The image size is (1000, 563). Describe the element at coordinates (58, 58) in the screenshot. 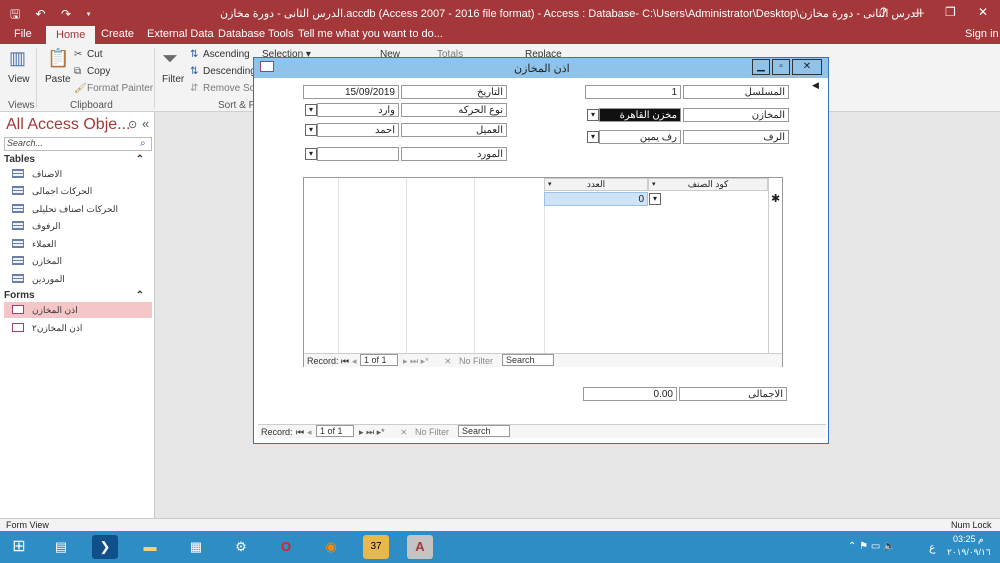

I see `paste-icon: 📋` at that location.